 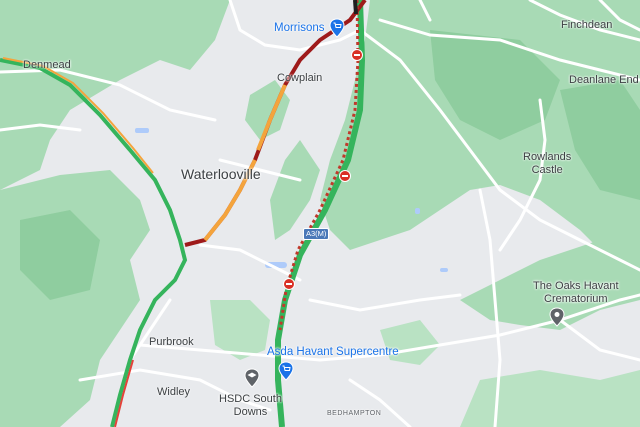 I want to click on poi-label-morrisons: Morrisons, so click(x=299, y=28).